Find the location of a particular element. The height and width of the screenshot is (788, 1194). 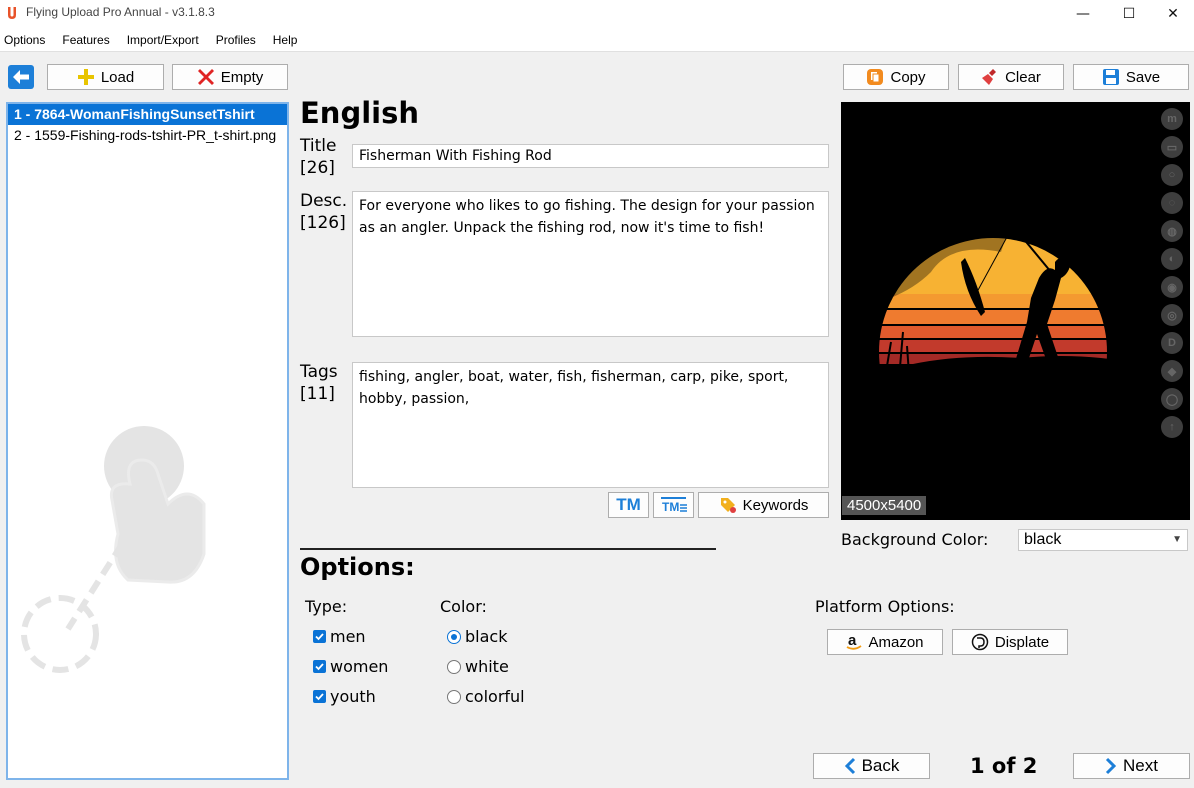

clear-button: Clear is located at coordinates (1011, 77).